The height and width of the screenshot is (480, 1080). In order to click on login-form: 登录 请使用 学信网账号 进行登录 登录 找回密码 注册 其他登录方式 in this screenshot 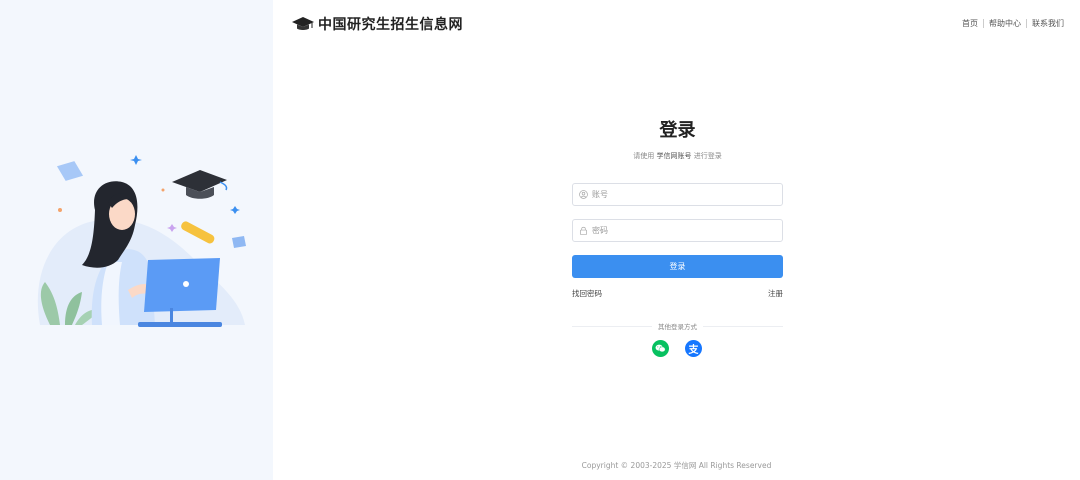, I will do `click(677, 237)`.